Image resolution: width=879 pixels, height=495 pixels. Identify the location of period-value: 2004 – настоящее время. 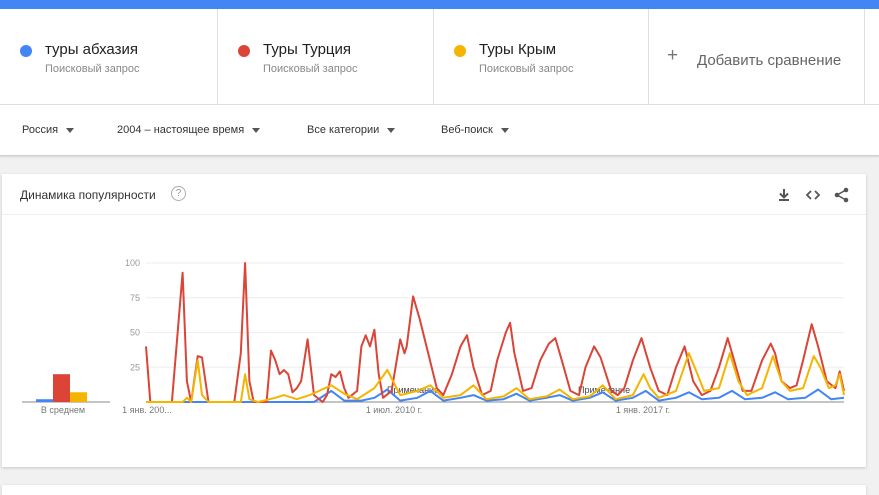
(181, 130).